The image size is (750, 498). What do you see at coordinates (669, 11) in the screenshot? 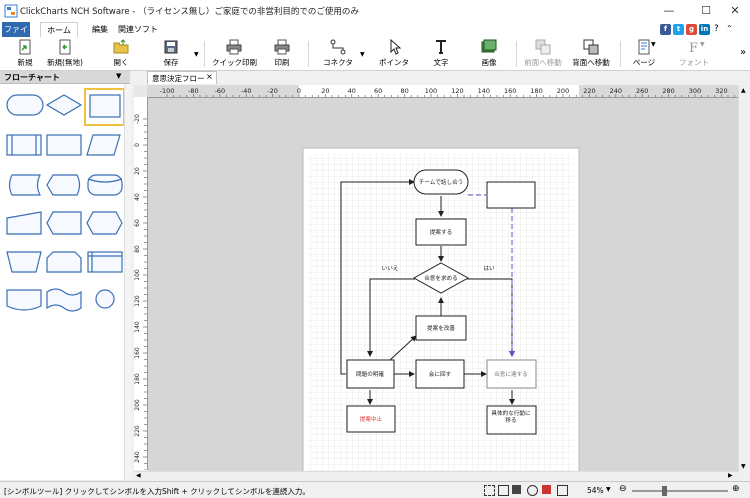
I see `minimize-button: —` at bounding box center [669, 11].